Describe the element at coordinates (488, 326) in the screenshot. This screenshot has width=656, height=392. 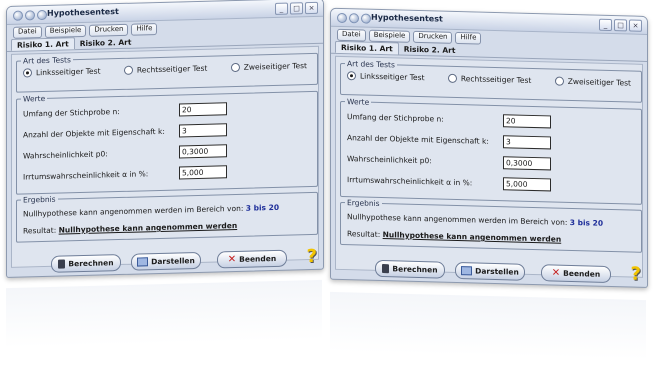
I see `window-reflection-right` at that location.